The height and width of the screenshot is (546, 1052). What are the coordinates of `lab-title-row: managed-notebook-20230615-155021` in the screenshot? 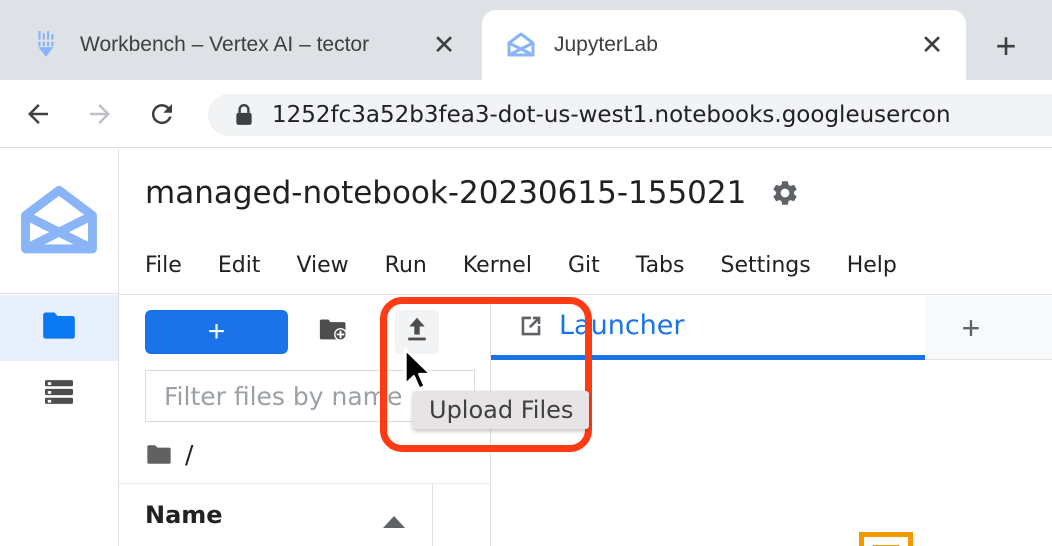 It's located at (585, 193).